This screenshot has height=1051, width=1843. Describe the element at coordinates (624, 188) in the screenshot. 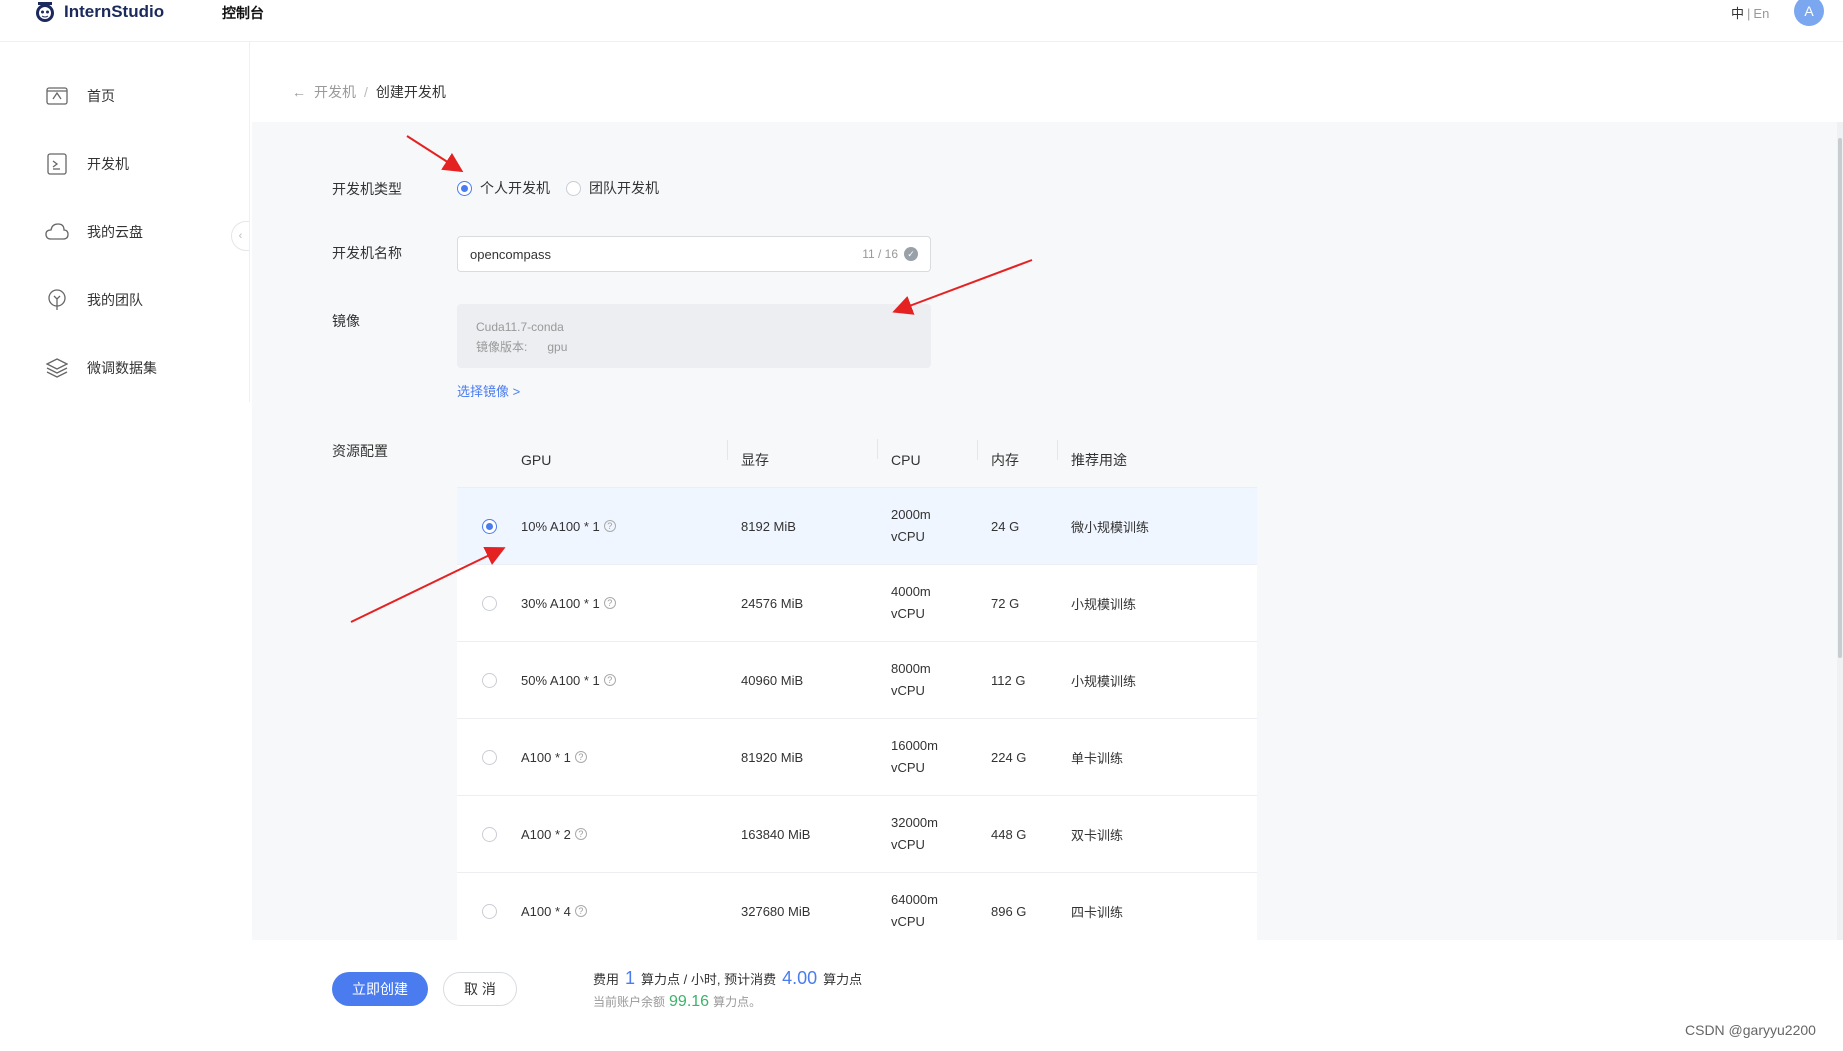

I see `radio-label: 团队开发机` at that location.